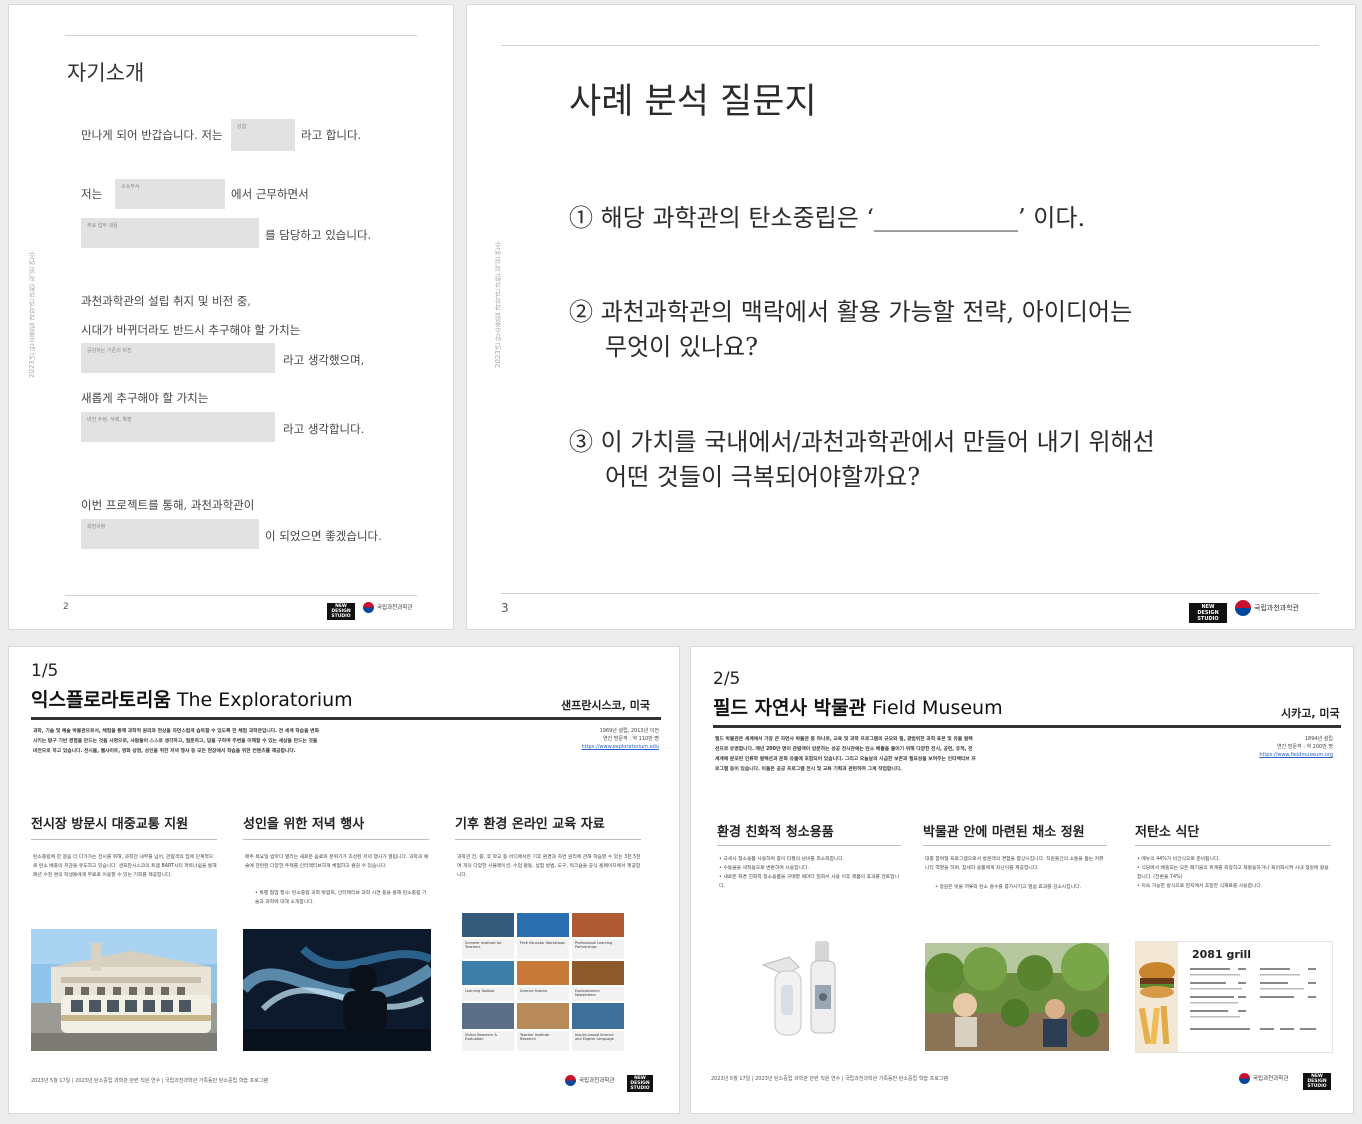  I want to click on intro-line-4: 과천과학관의 설립 취지 및 비전 중,, so click(166, 301).